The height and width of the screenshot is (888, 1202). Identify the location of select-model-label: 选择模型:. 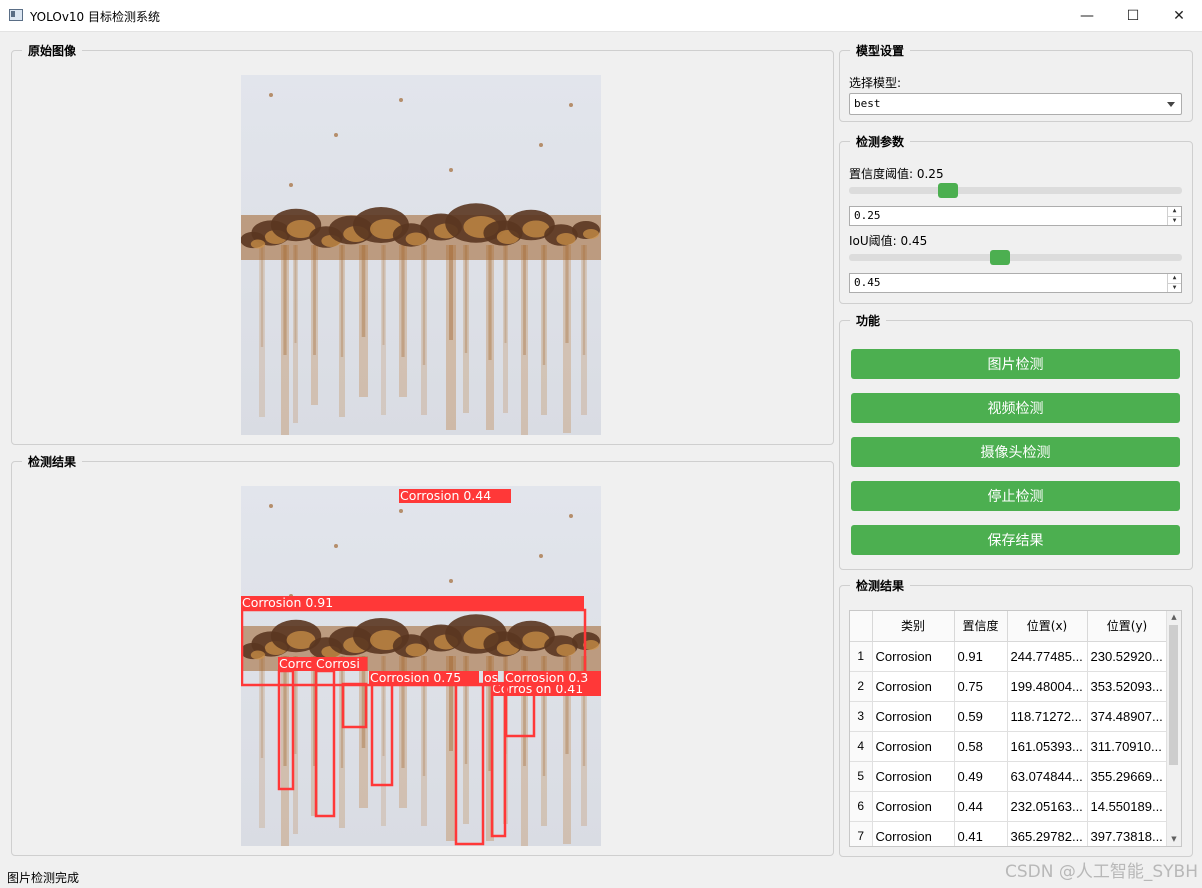
(875, 83).